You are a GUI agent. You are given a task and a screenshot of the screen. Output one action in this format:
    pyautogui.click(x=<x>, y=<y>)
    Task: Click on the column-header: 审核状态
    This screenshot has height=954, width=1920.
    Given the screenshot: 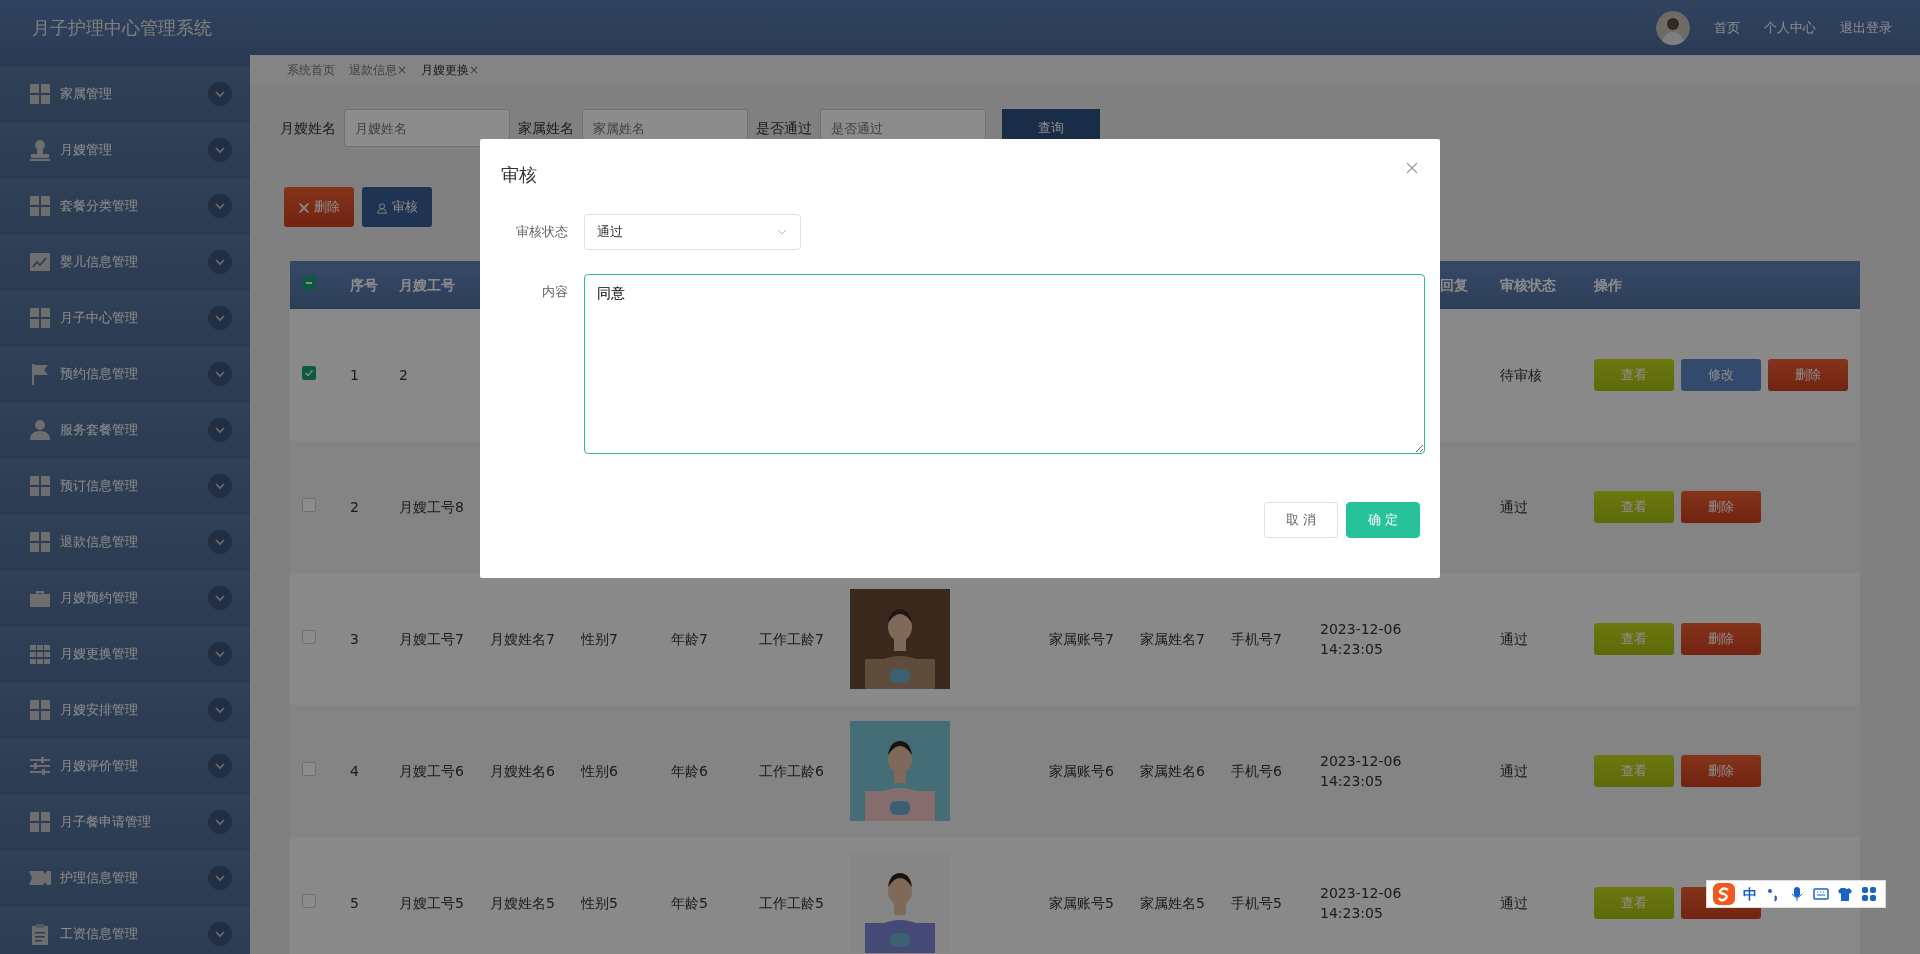 What is the action you would take?
    pyautogui.click(x=1528, y=284)
    